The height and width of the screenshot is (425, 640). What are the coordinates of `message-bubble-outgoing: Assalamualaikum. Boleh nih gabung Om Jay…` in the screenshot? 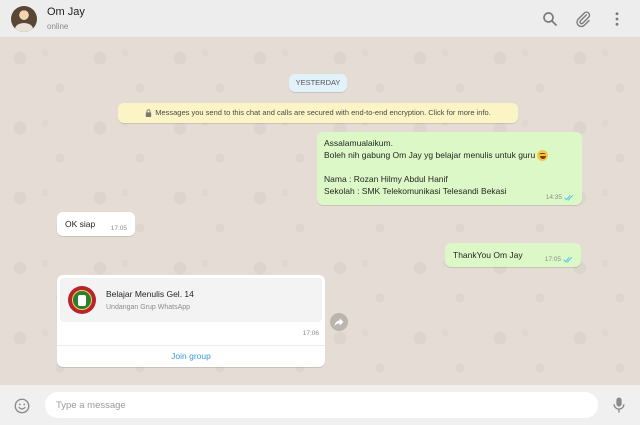 It's located at (449, 168).